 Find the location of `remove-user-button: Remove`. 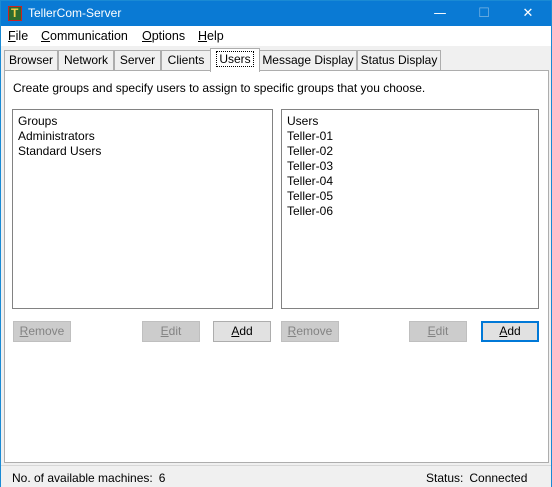

remove-user-button: Remove is located at coordinates (310, 331).